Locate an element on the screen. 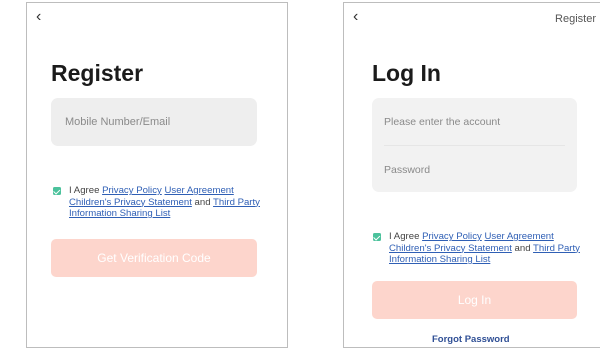 This screenshot has width=600, height=354. register-link: Register is located at coordinates (575, 19).